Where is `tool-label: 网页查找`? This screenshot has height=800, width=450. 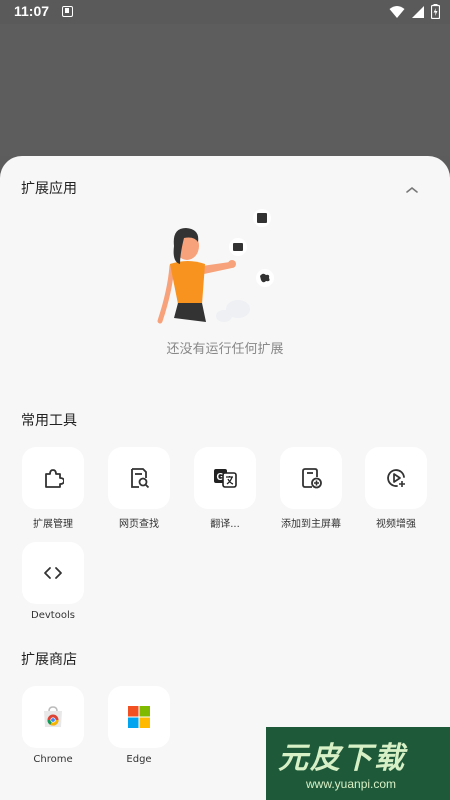
tool-label: 网页查找 is located at coordinates (139, 524).